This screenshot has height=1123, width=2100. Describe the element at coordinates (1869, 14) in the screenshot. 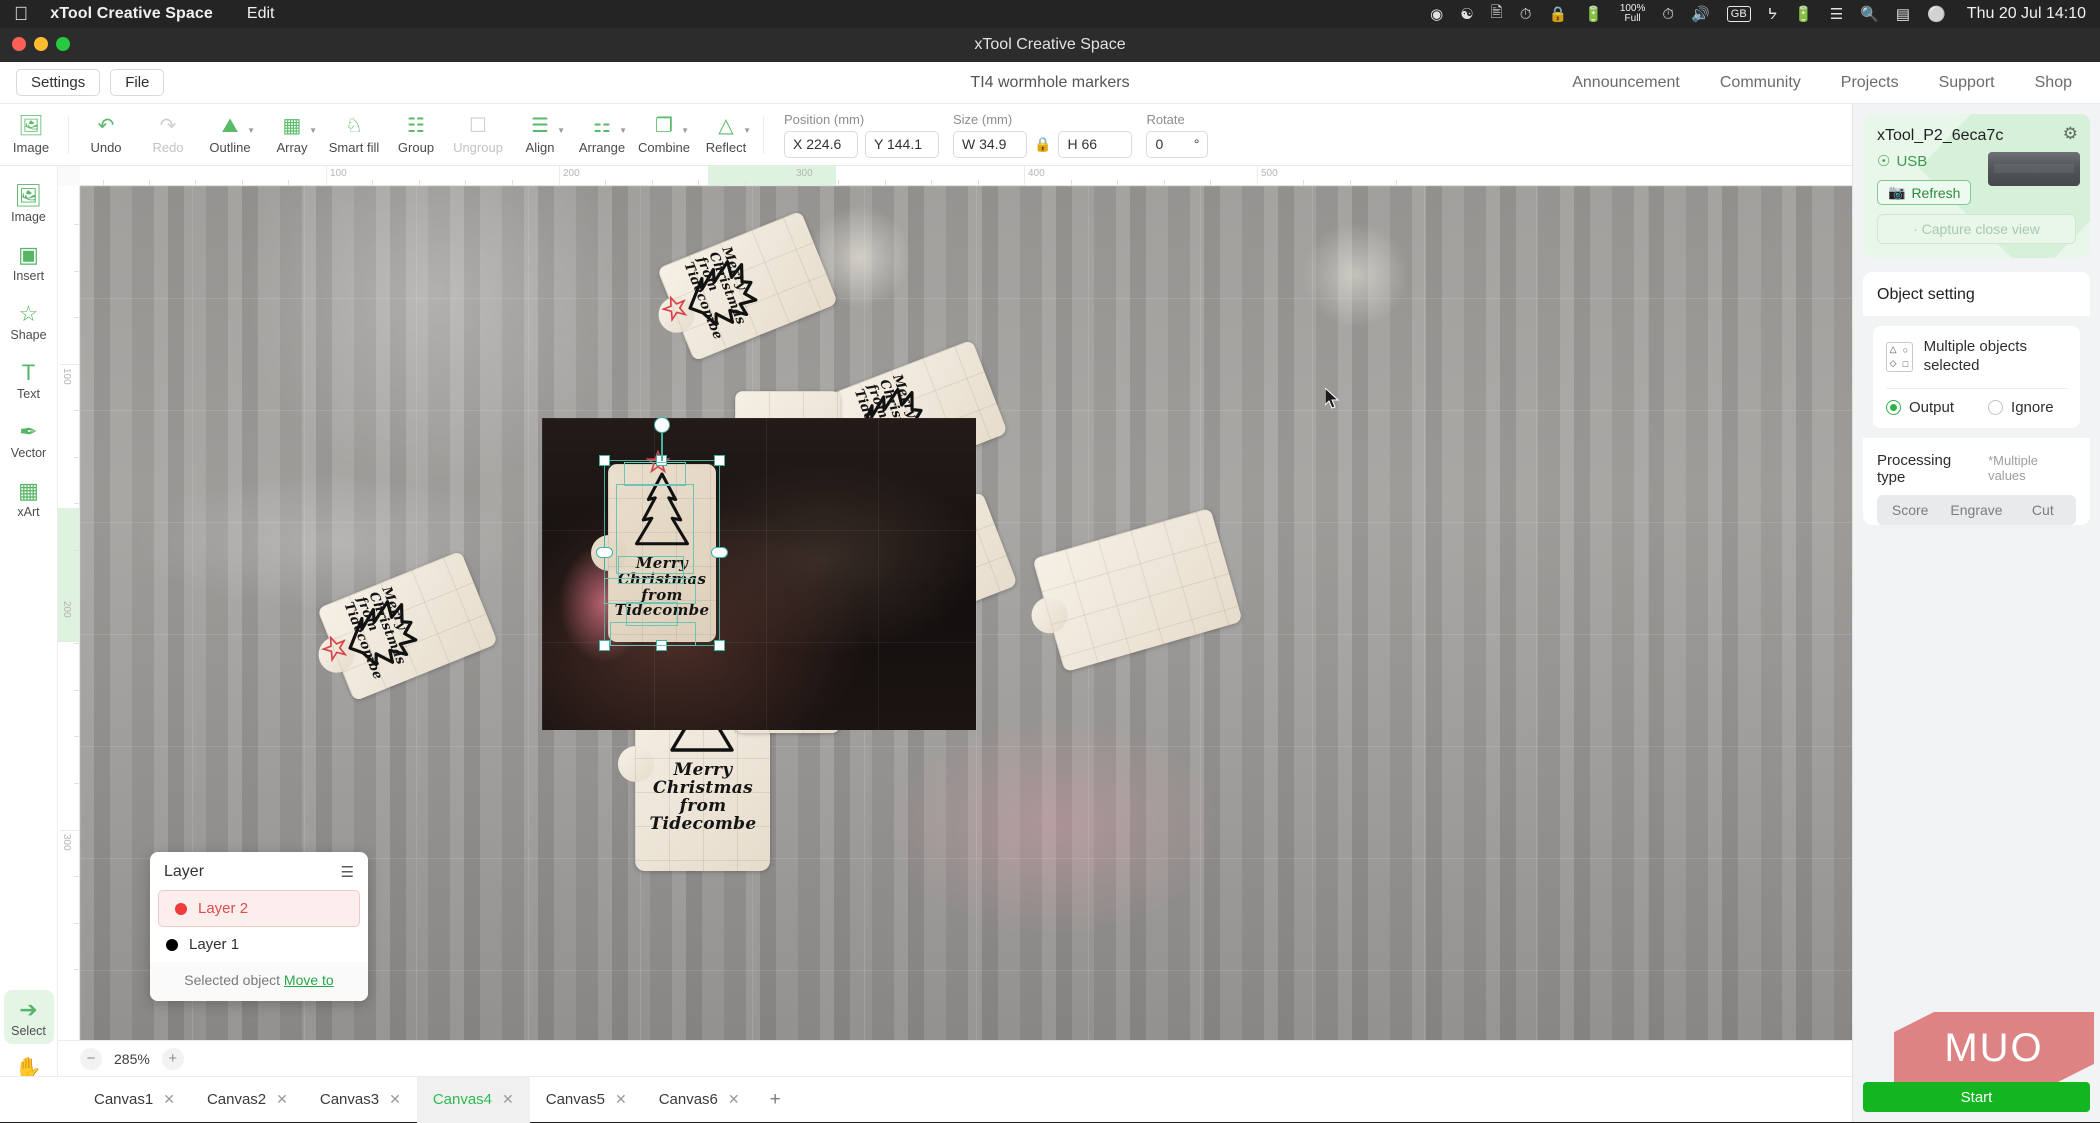

I see `search-icon: 🔍` at that location.